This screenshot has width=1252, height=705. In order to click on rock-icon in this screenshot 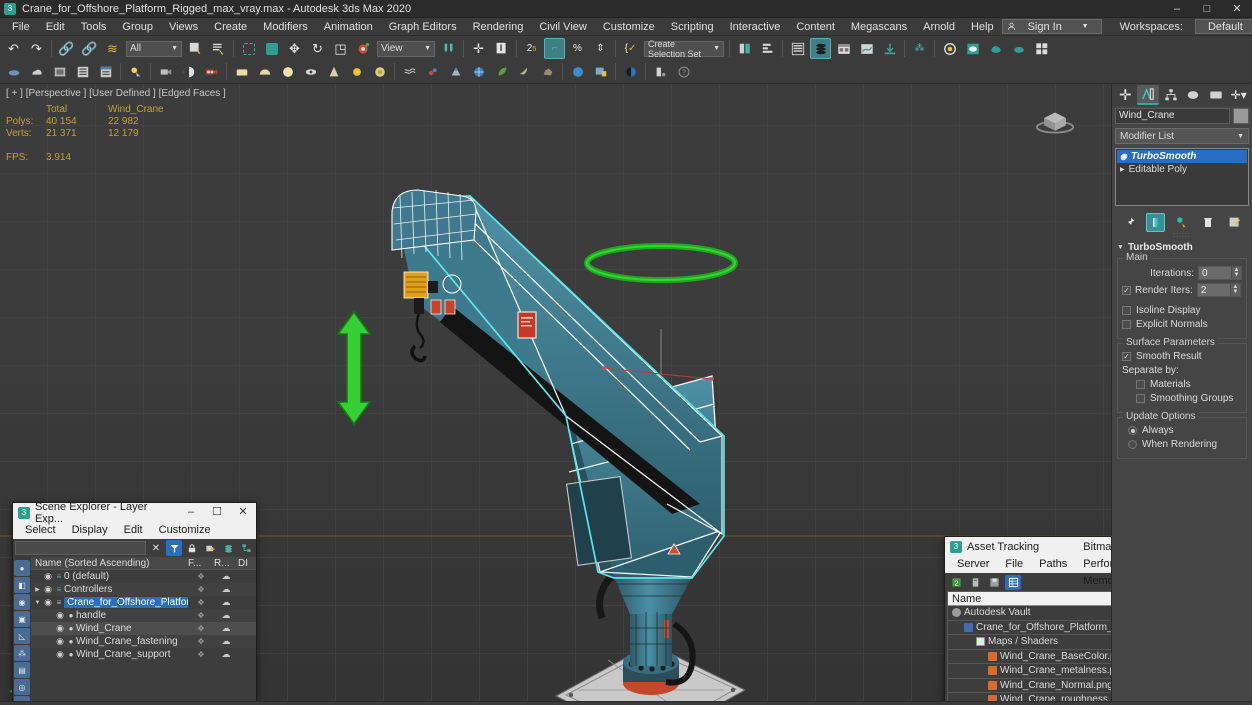, I will do `click(547, 71)`.